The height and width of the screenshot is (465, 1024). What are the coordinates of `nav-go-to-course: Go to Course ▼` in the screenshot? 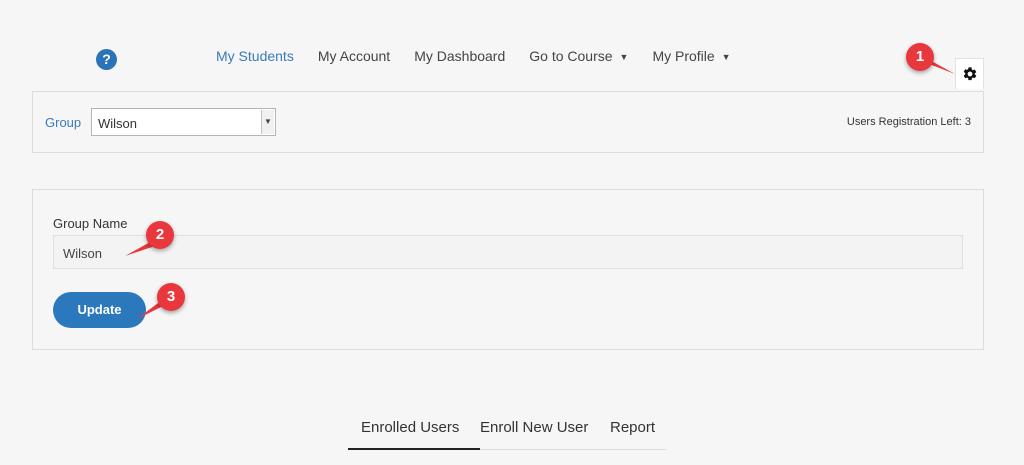 It's located at (578, 56).